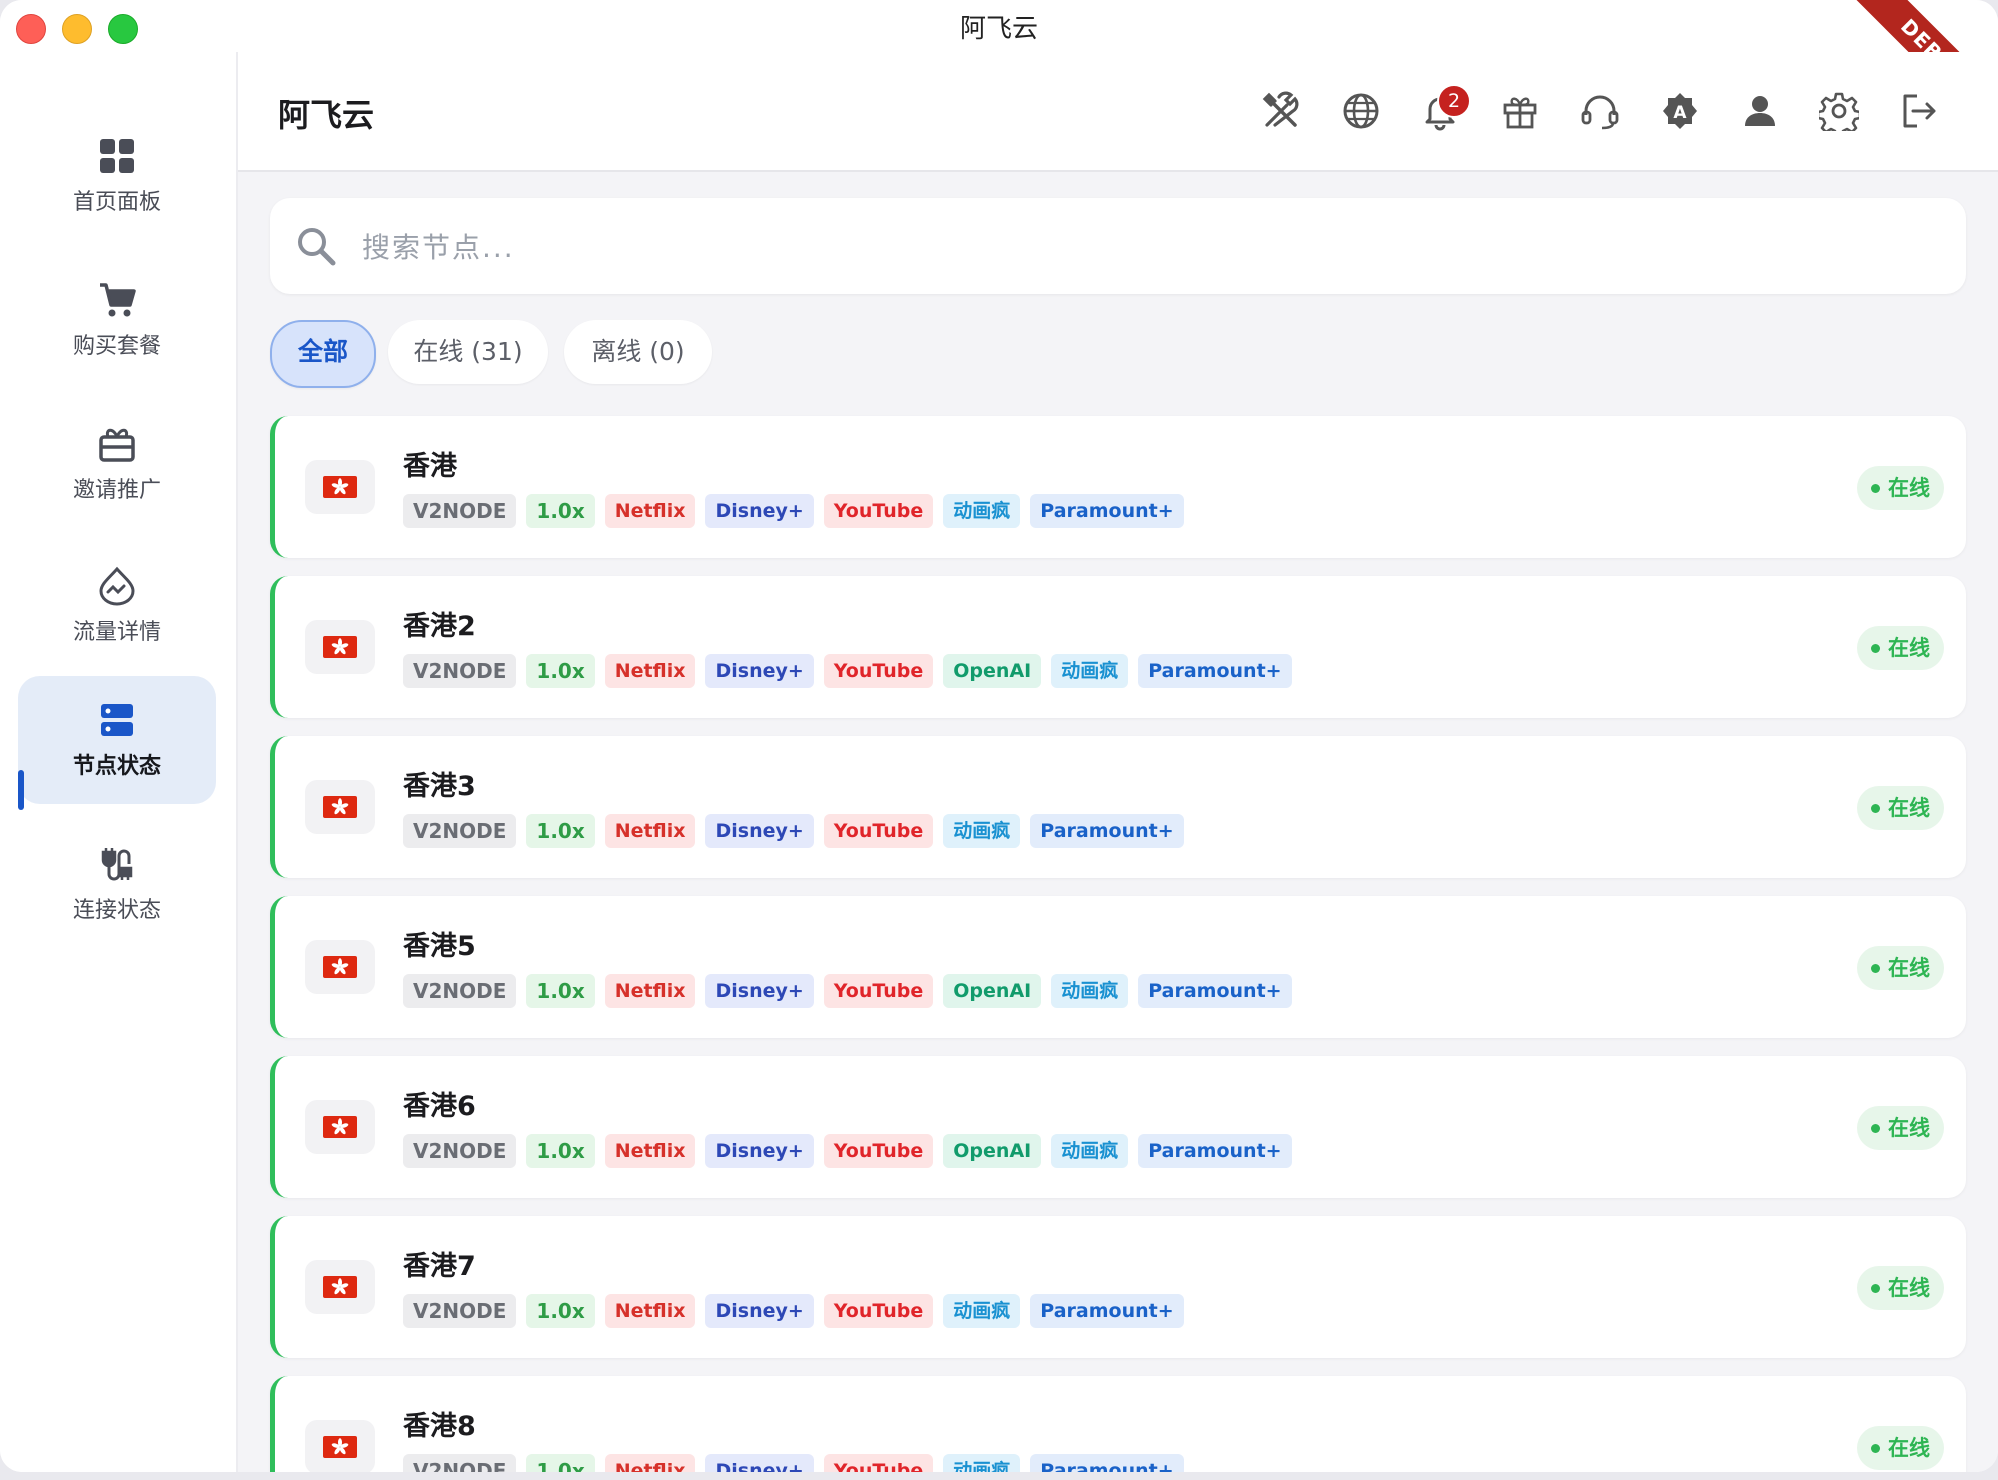  I want to click on filter-chip-offline: 离线 (0), so click(638, 352).